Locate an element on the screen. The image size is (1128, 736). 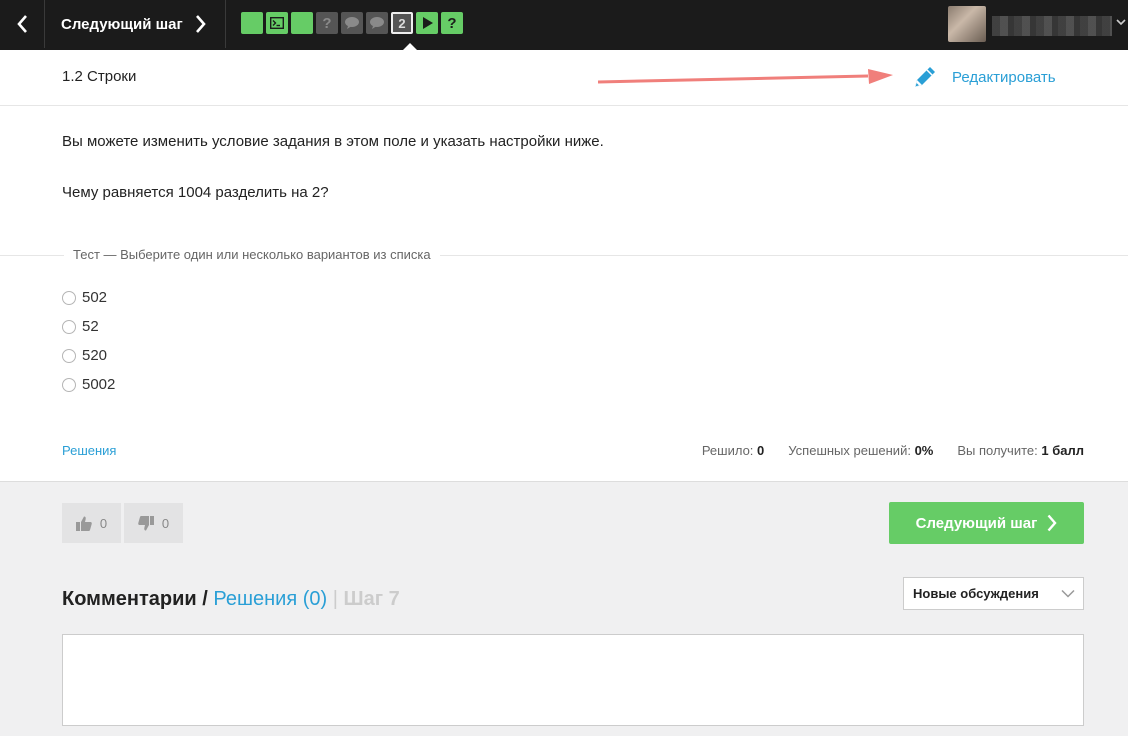
prev-step-button is located at coordinates (22, 24).